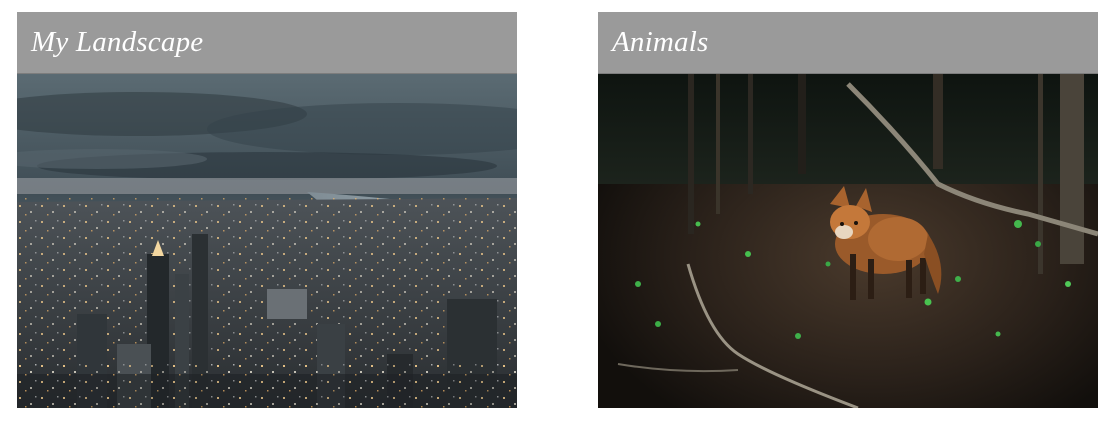  Describe the element at coordinates (267, 43) in the screenshot. I see `landscape-card-header: My Landscape` at that location.